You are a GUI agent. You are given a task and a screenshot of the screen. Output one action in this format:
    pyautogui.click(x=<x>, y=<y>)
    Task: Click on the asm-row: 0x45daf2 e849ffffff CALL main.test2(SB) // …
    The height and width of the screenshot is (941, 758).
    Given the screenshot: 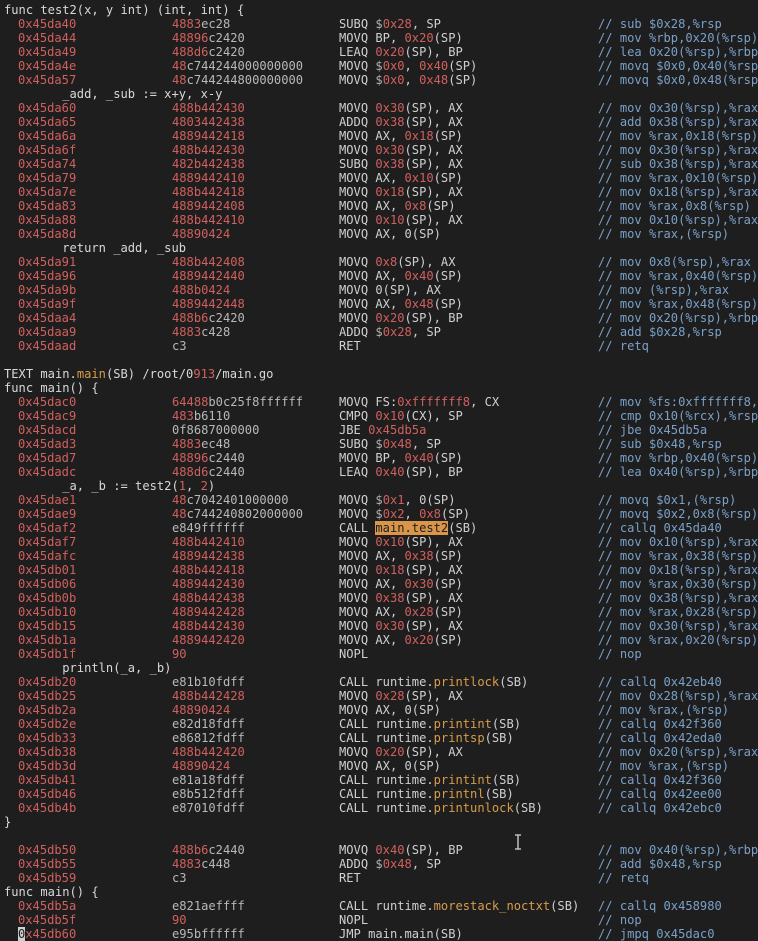 What is the action you would take?
    pyautogui.click(x=379, y=528)
    